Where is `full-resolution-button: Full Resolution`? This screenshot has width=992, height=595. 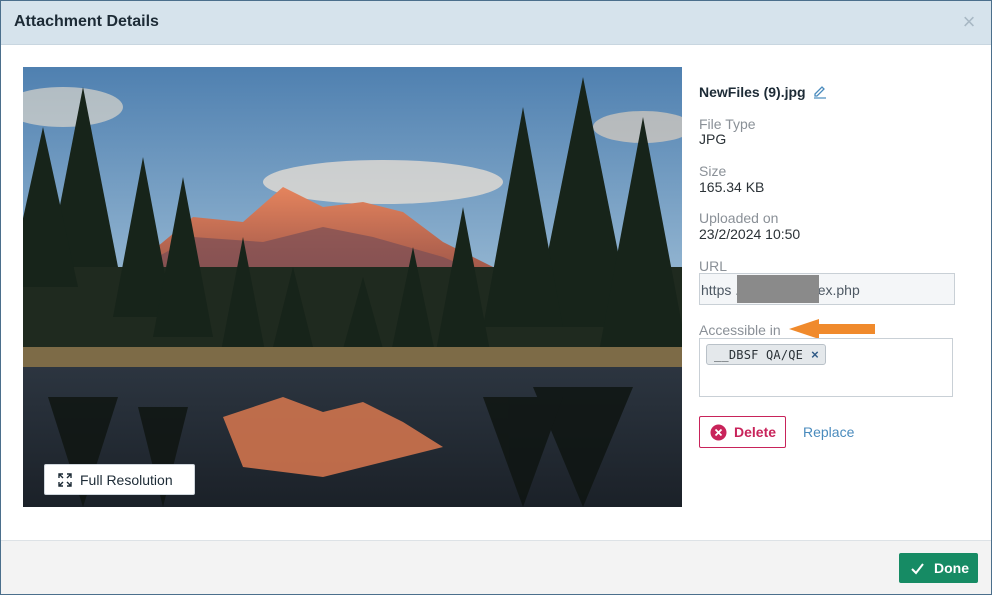 full-resolution-button: Full Resolution is located at coordinates (119, 479).